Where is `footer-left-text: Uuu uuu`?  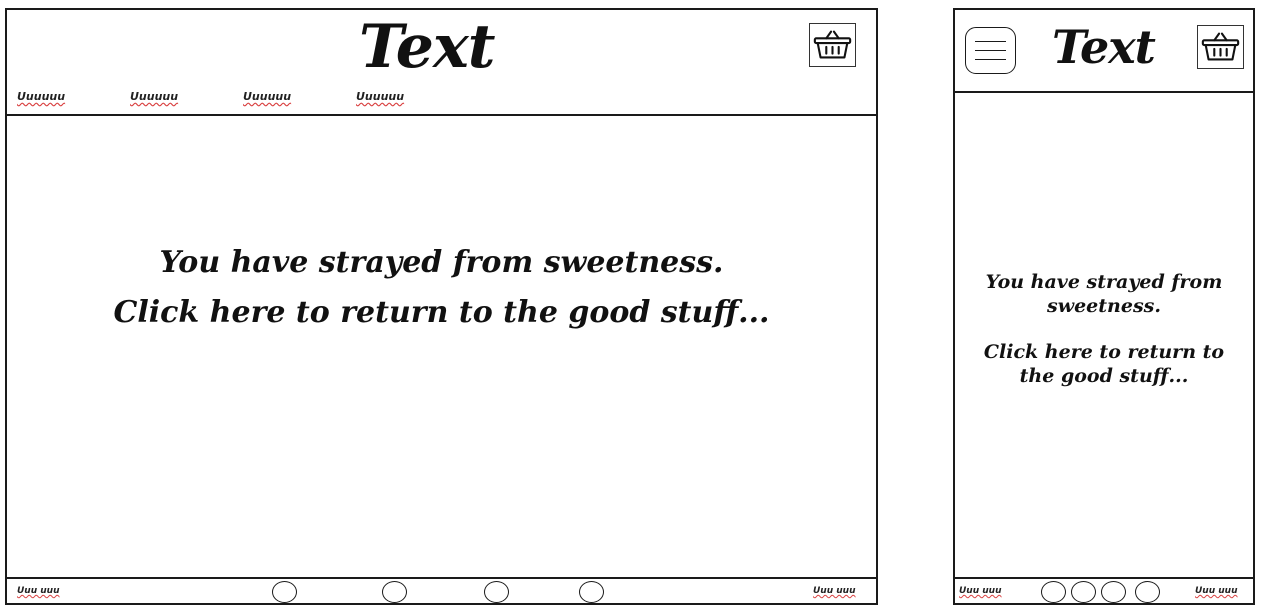
footer-left-text: Uuu uuu is located at coordinates (38, 591).